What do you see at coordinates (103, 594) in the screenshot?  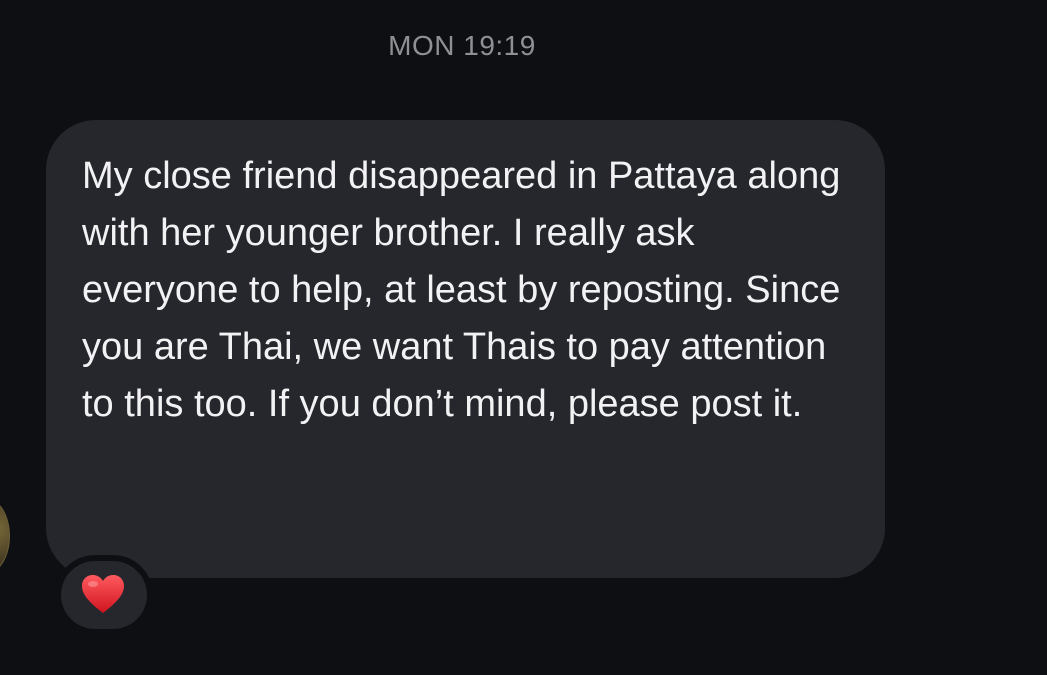 I see `red-heart-icon` at bounding box center [103, 594].